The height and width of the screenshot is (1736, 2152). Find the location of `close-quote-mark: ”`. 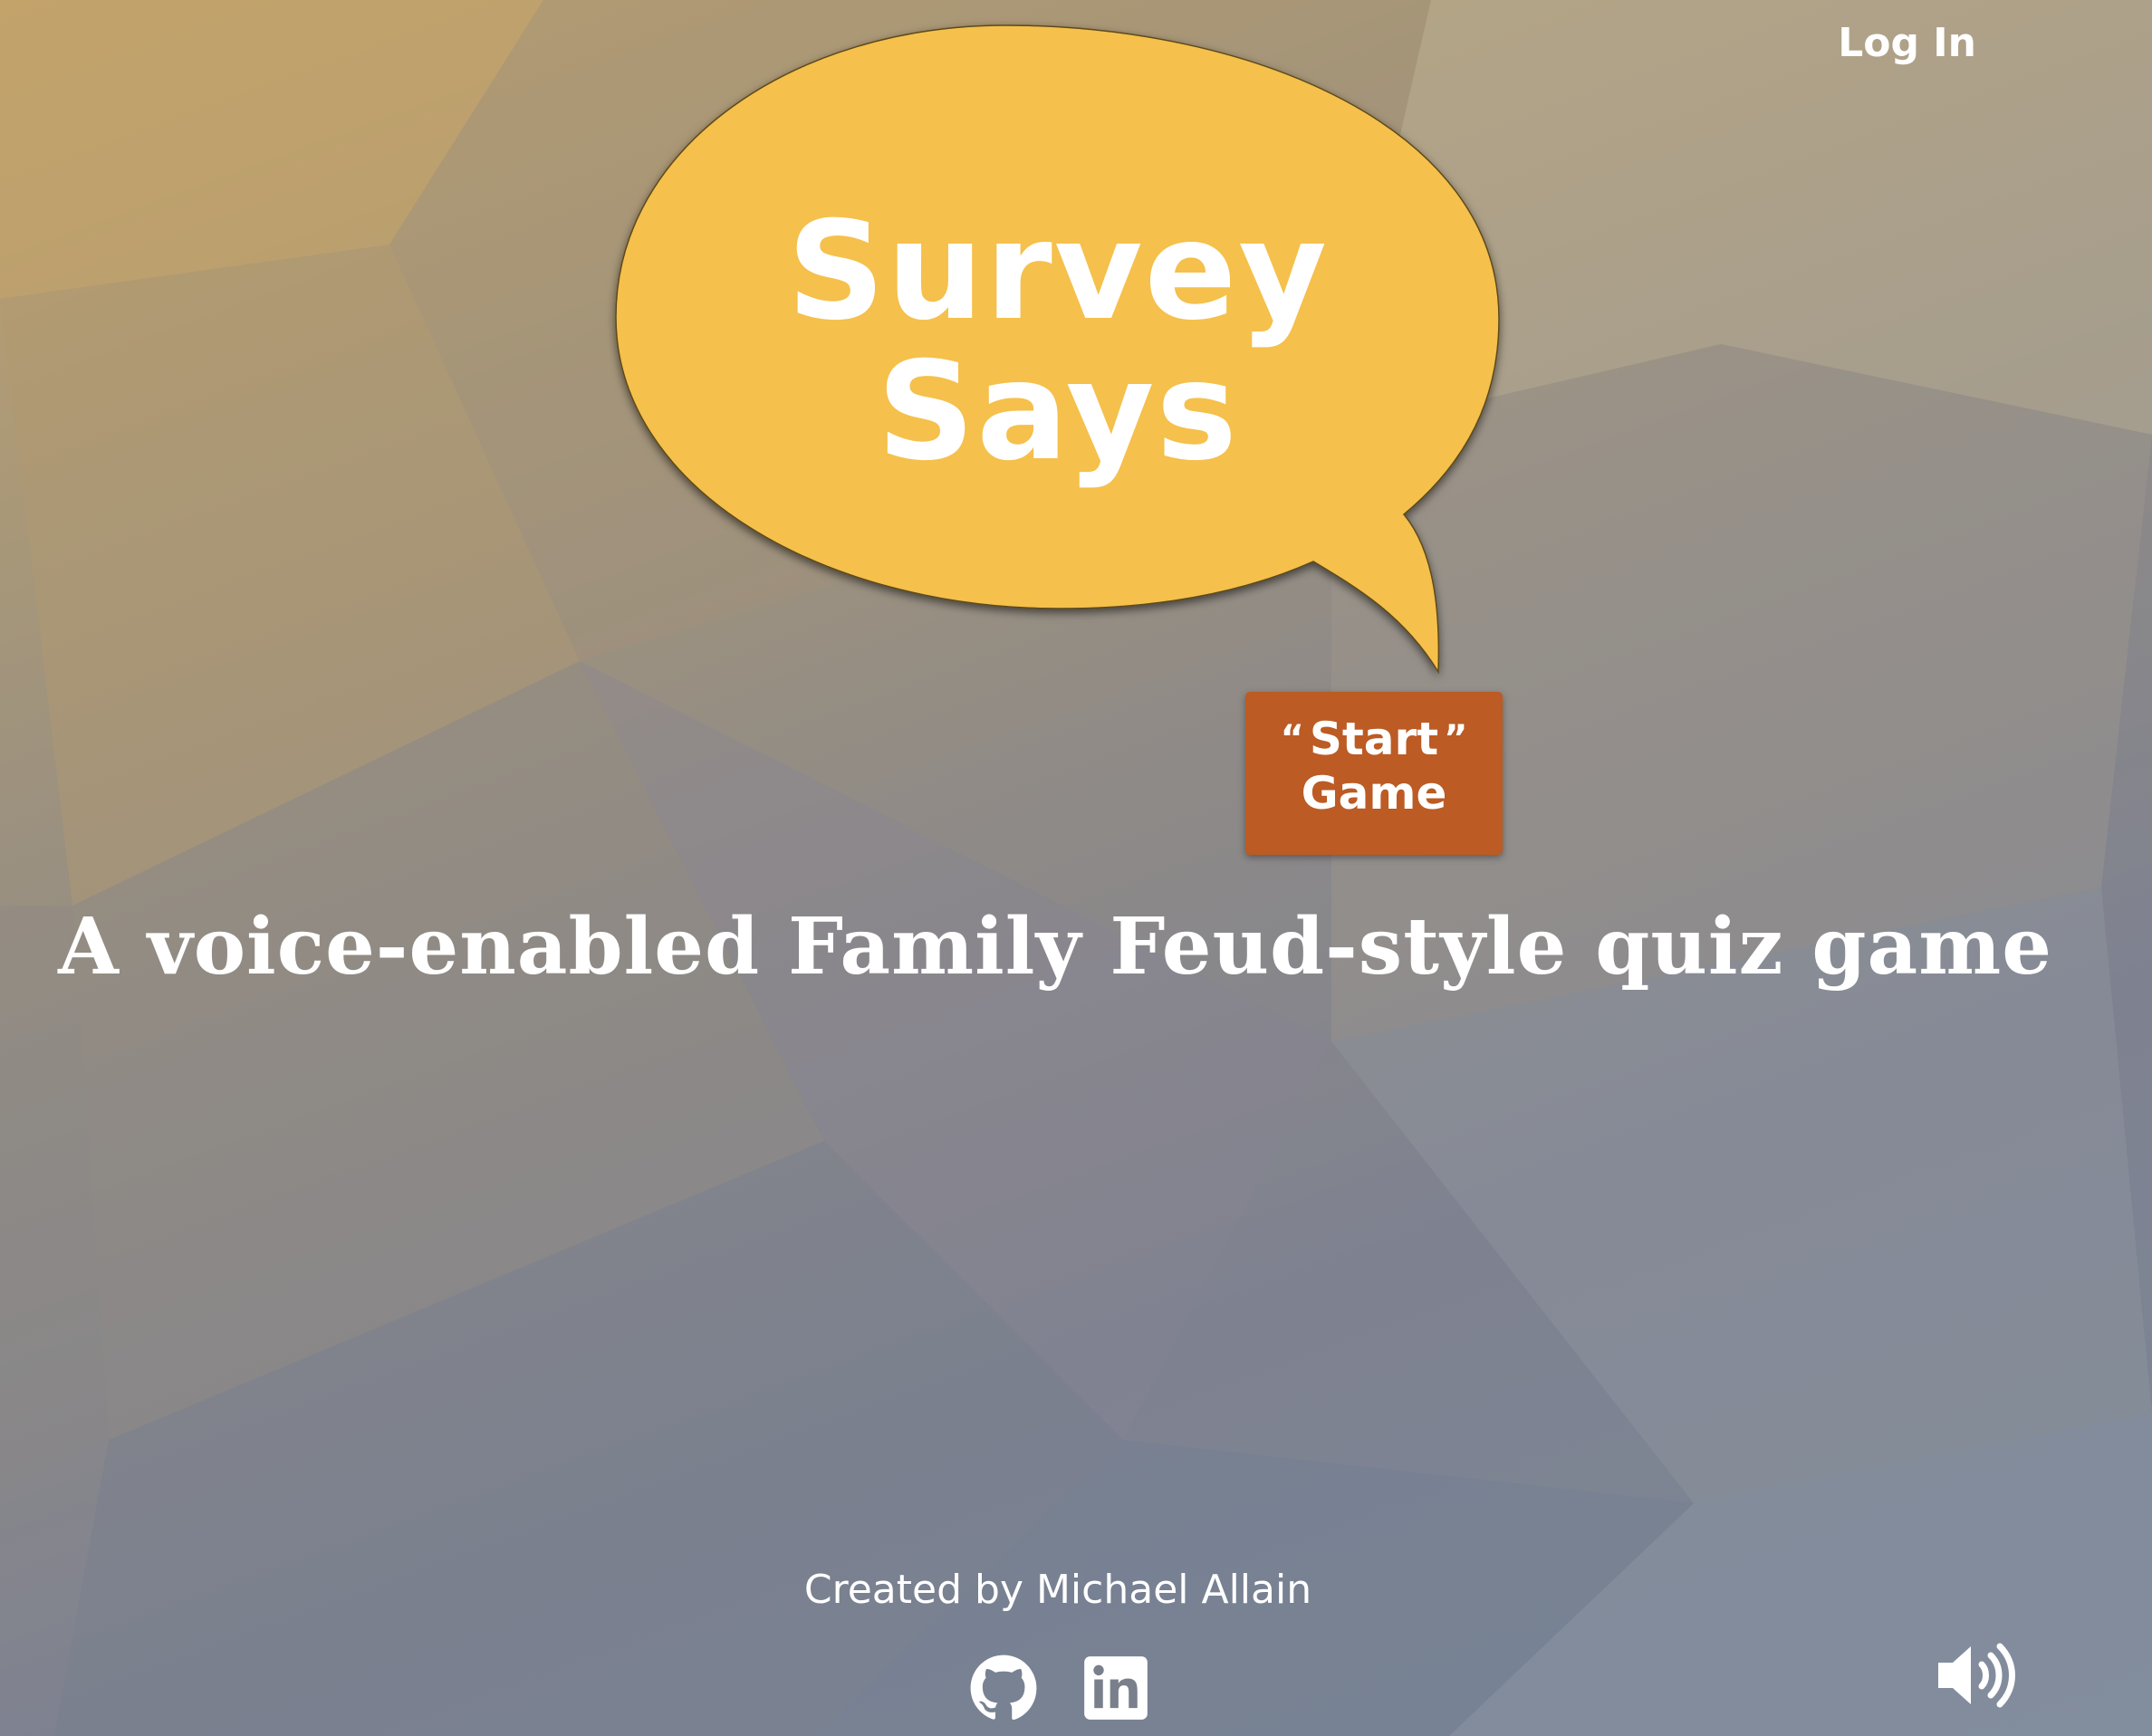

close-quote-mark: ” is located at coordinates (1456, 739).